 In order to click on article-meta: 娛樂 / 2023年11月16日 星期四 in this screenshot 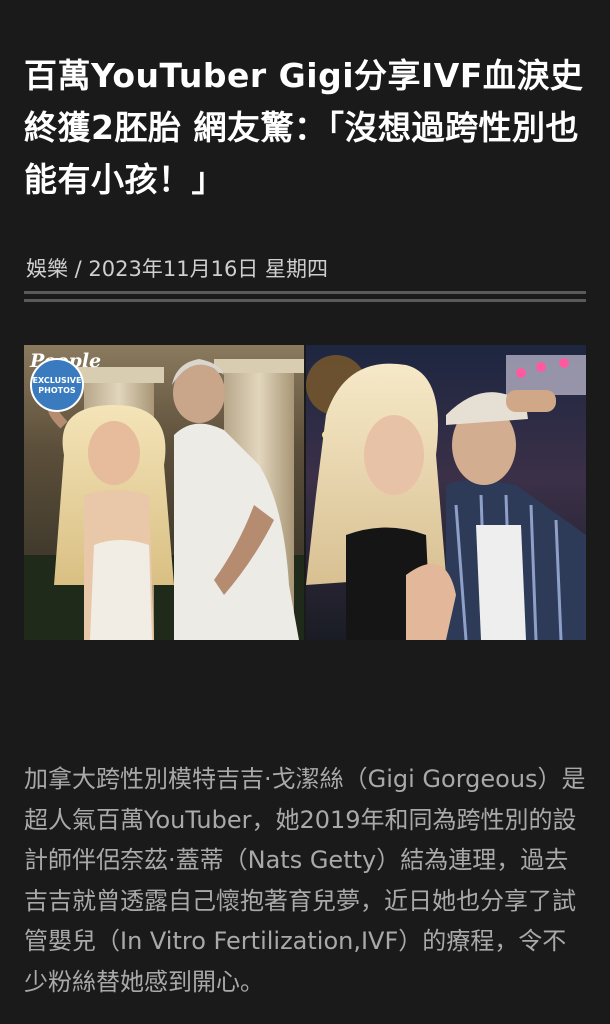, I will do `click(177, 269)`.